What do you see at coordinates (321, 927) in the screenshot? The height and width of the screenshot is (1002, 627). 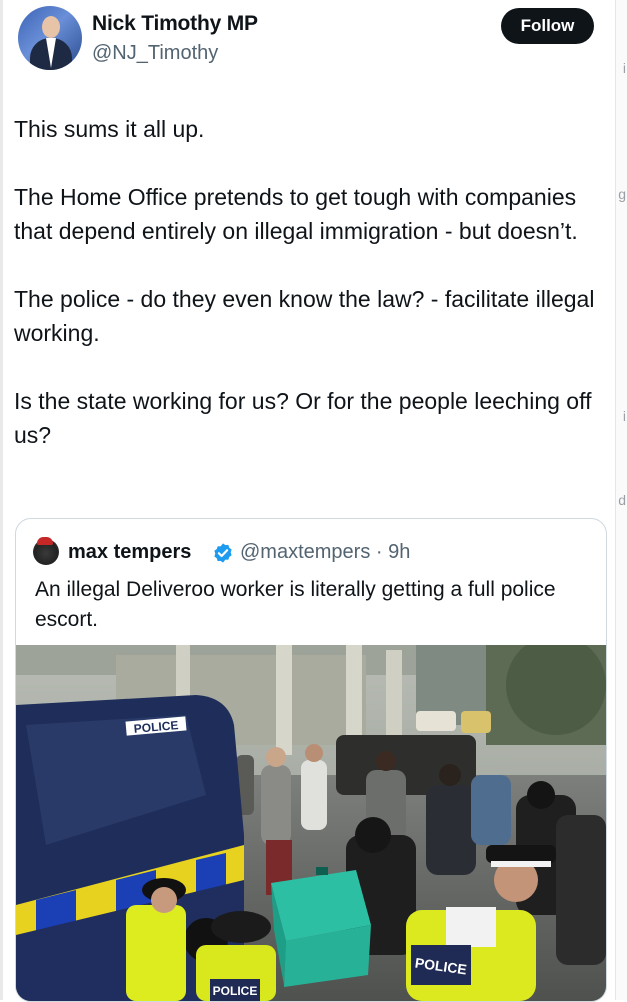 I see `delivery-bag` at bounding box center [321, 927].